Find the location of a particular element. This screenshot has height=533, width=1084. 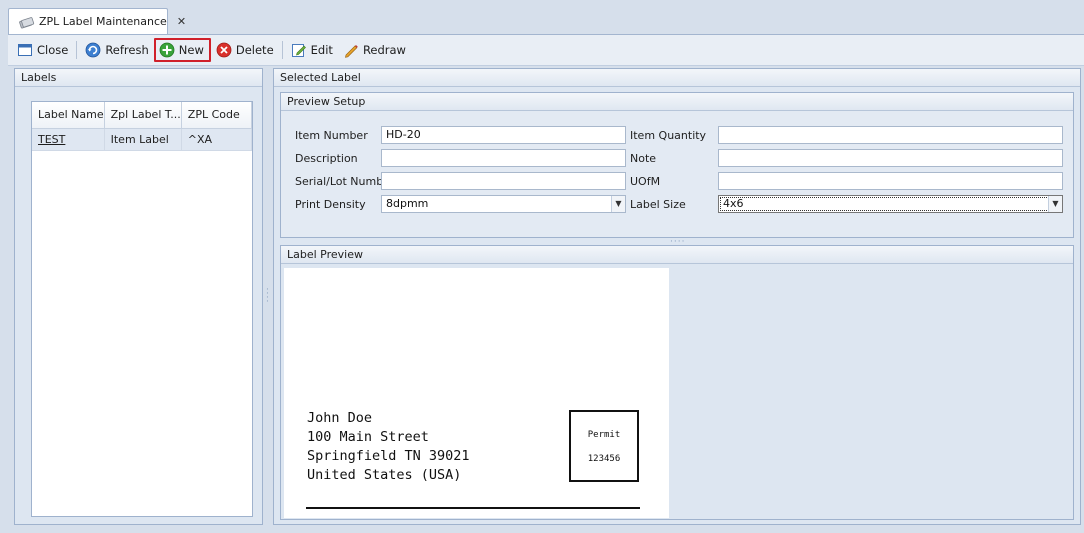

edit-button: Edit is located at coordinates (312, 50).